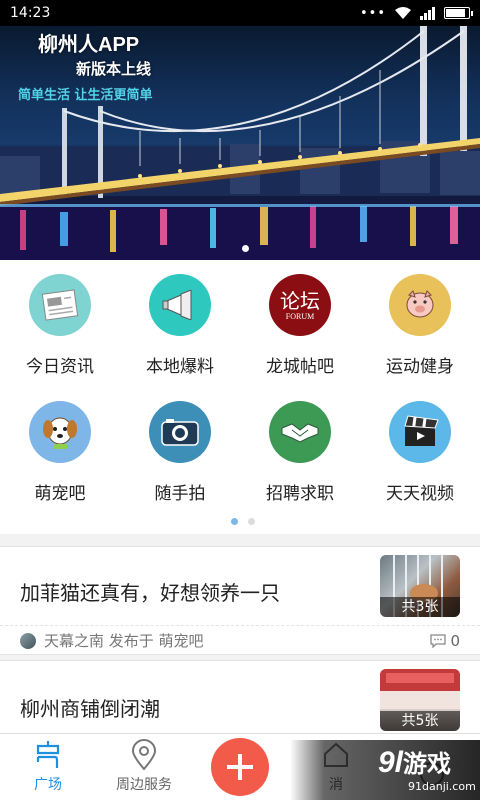 The height and width of the screenshot is (800, 480). Describe the element at coordinates (420, 337) in the screenshot. I see `grid-item-fitness: 运动健身` at that location.